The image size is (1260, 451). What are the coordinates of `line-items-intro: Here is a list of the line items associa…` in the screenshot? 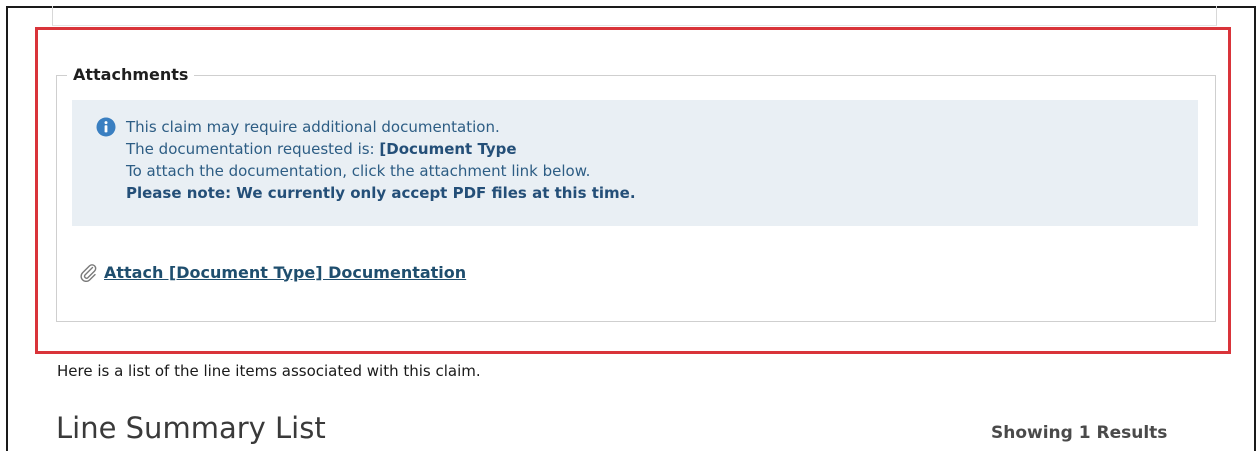 It's located at (269, 371).